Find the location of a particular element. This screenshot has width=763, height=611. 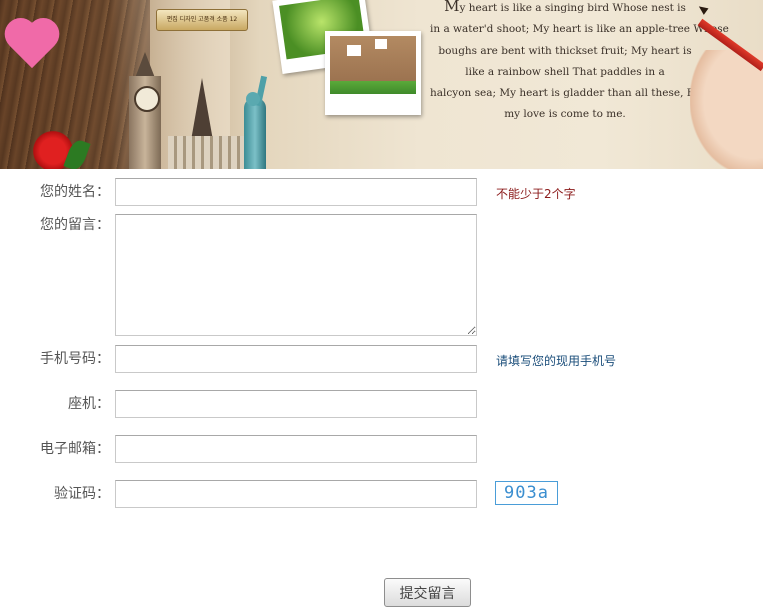

big-ben-illustration is located at coordinates (145, 110).